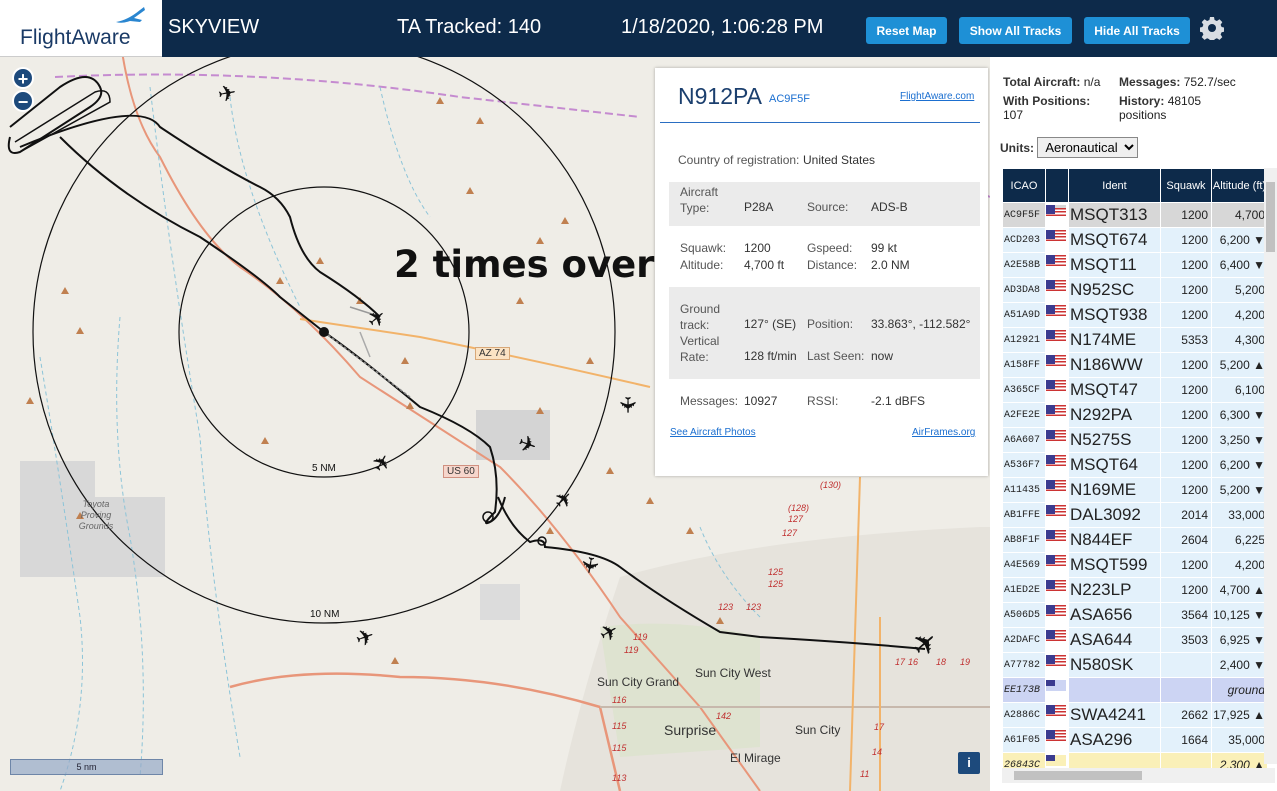  I want to click on table-row: A6A607 N5275S 1200 3,250 ▼, so click(1135, 440).